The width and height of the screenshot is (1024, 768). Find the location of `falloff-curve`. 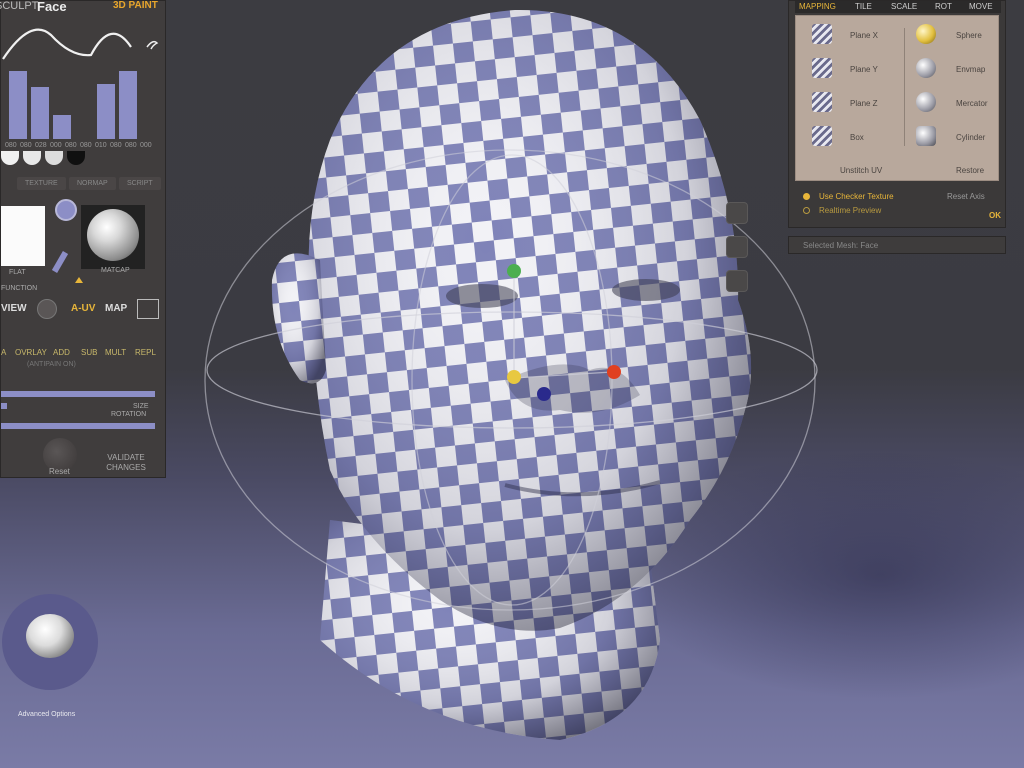

falloff-curve is located at coordinates (84, 43).